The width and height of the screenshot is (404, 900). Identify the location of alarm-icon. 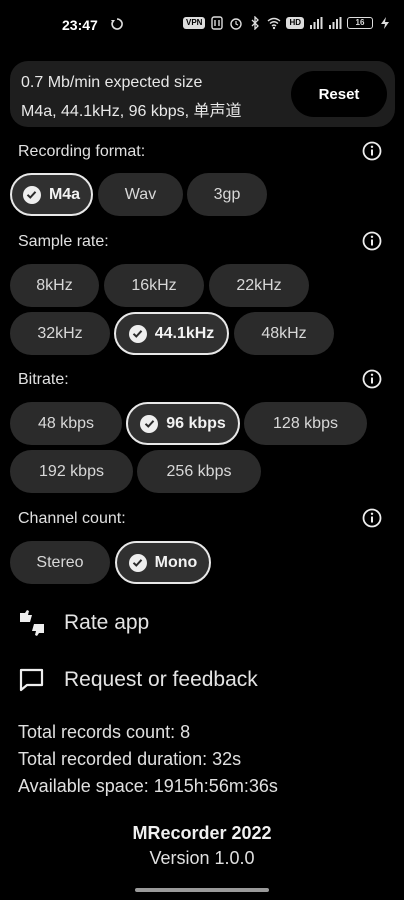
(236, 24).